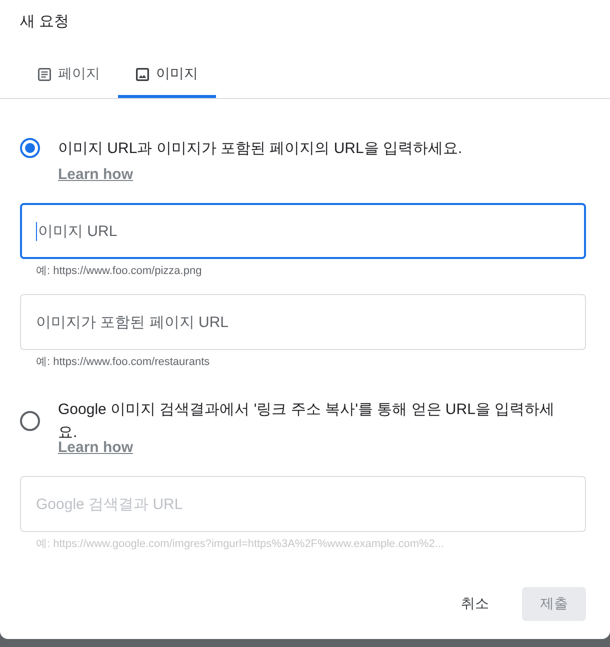 The image size is (610, 647). I want to click on option-label: Google 이미지 검색결과에서 '링크 주소 복사'를 통해 얻은 URL을 입력하세요., so click(307, 420).